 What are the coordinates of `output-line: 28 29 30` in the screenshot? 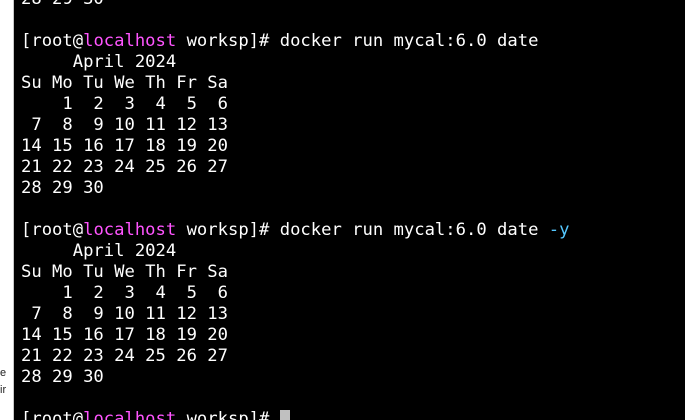 It's located at (353, 5).